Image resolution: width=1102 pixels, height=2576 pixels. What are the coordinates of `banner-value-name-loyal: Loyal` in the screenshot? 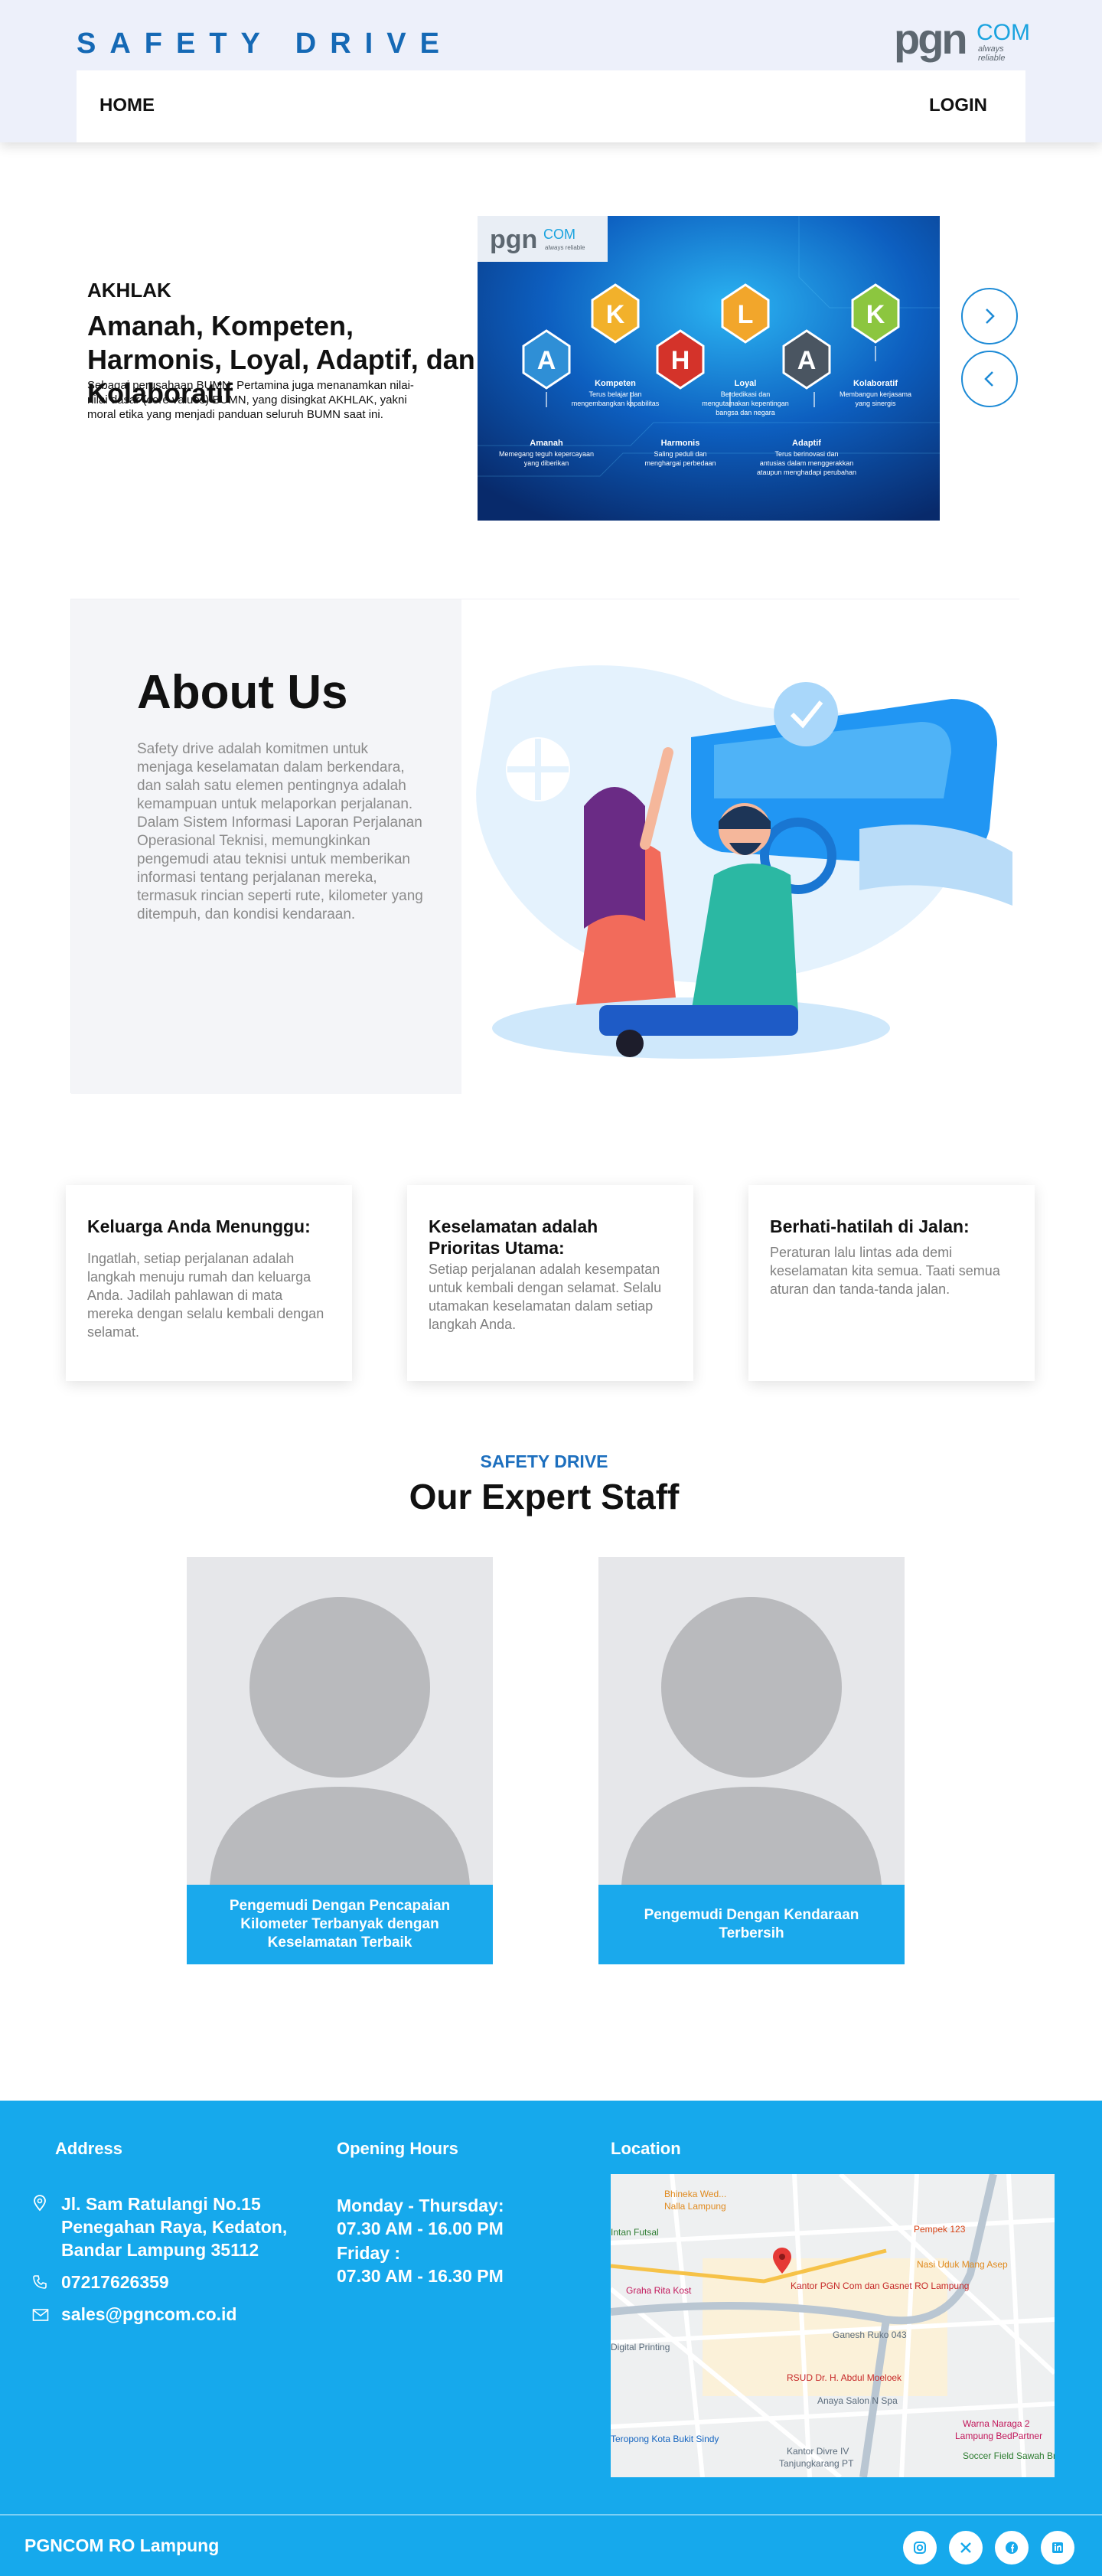 It's located at (746, 383).